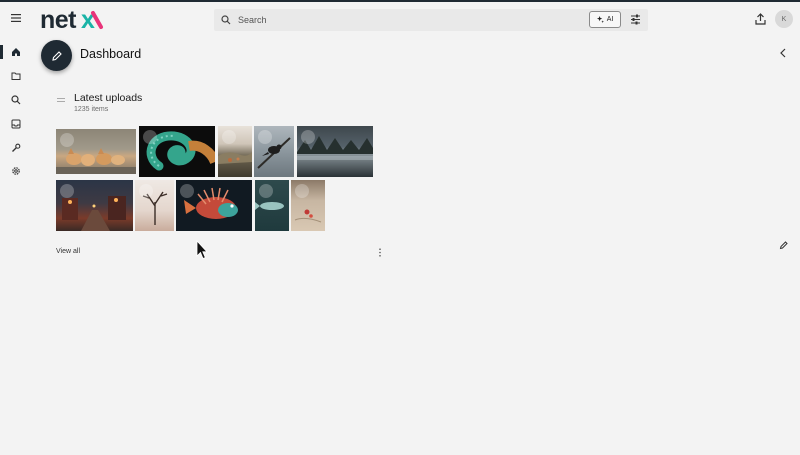 This screenshot has width=800, height=455. I want to click on thumbnail-misty-forest-lake, so click(335, 151).